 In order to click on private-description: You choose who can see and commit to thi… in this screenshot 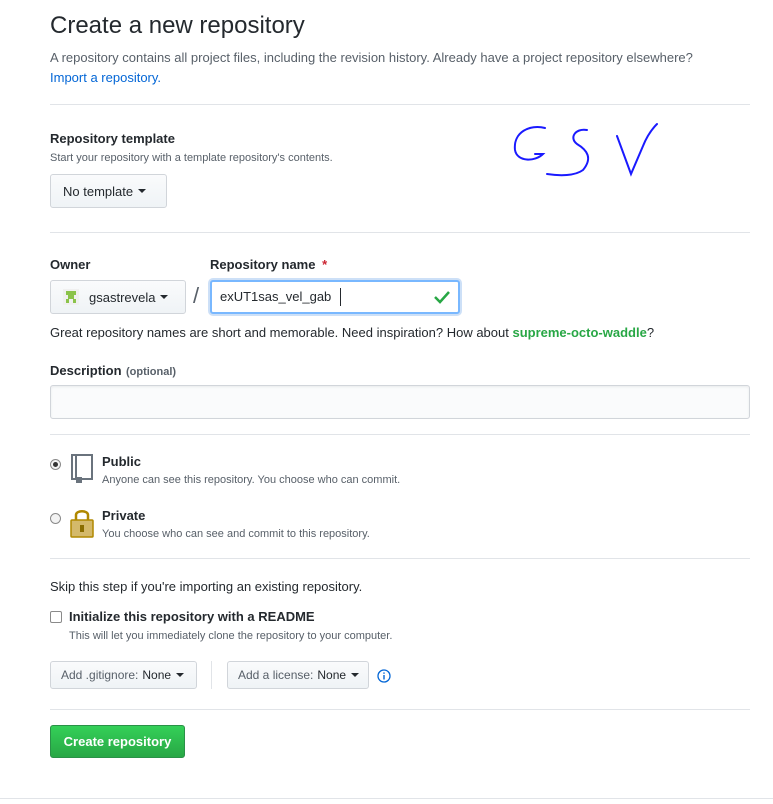, I will do `click(236, 534)`.